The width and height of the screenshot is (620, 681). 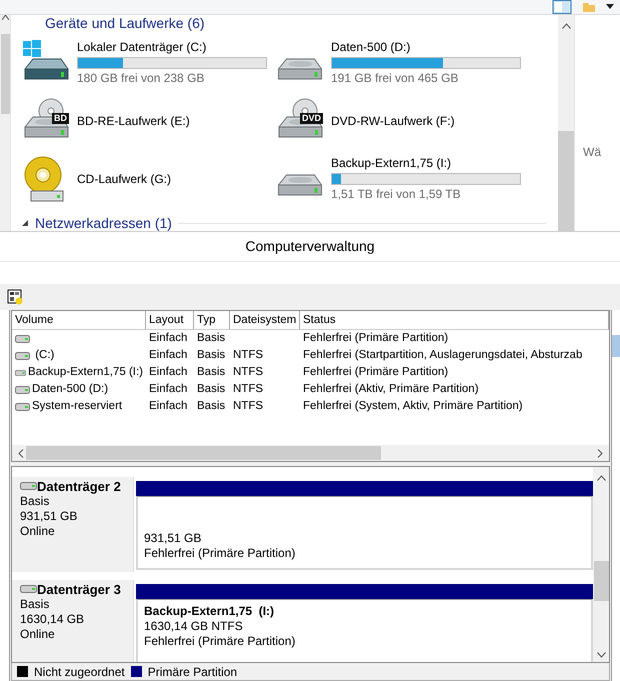 What do you see at coordinates (393, 121) in the screenshot?
I see `drive-name: DVD-RW-Laufwerk (F:)` at bounding box center [393, 121].